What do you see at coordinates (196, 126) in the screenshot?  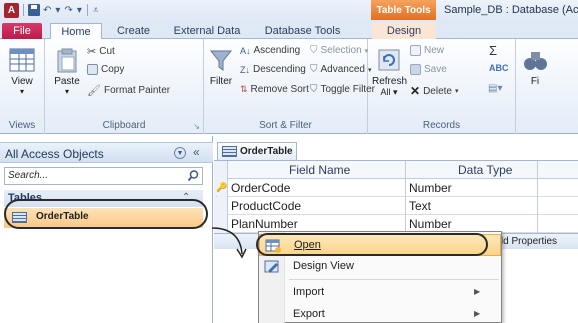 I see `clipboard-dialog-launcher-icon: ↘` at bounding box center [196, 126].